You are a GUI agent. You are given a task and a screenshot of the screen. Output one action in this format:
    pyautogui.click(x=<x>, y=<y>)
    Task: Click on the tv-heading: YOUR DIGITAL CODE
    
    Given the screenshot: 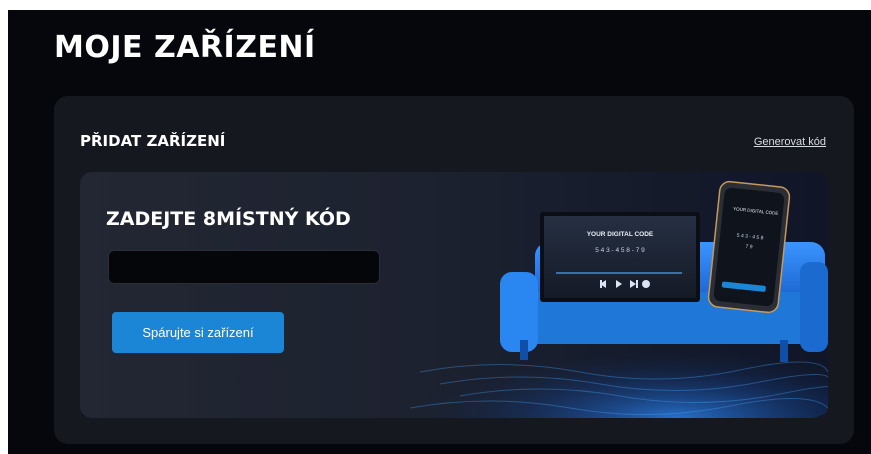 What is the action you would take?
    pyautogui.click(x=620, y=234)
    